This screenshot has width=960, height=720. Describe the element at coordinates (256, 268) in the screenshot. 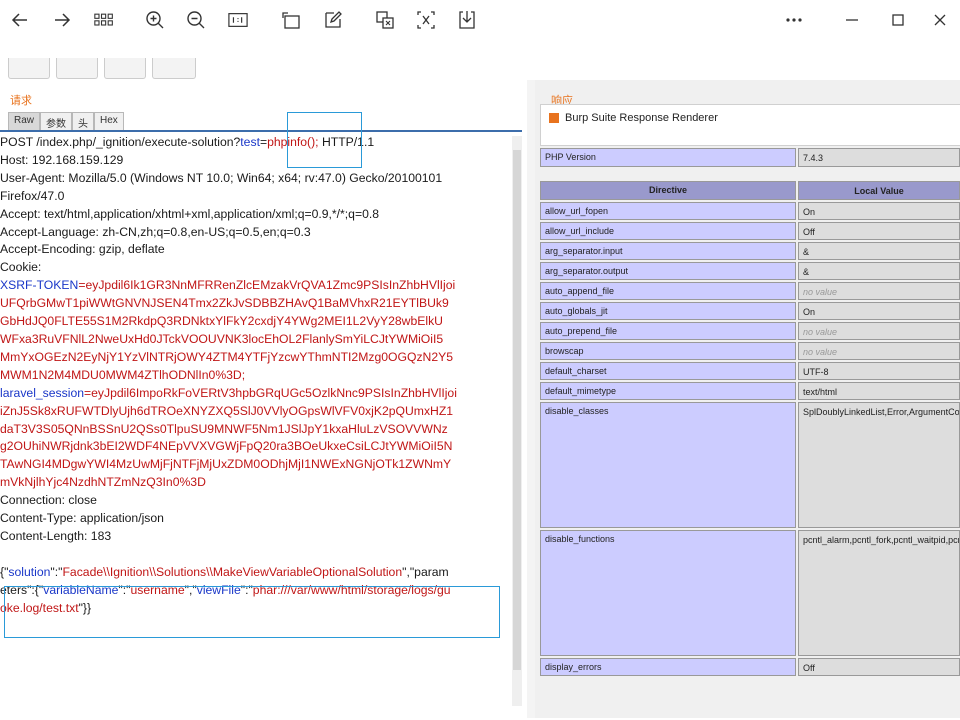

I see `request-line: Cookie:` at that location.